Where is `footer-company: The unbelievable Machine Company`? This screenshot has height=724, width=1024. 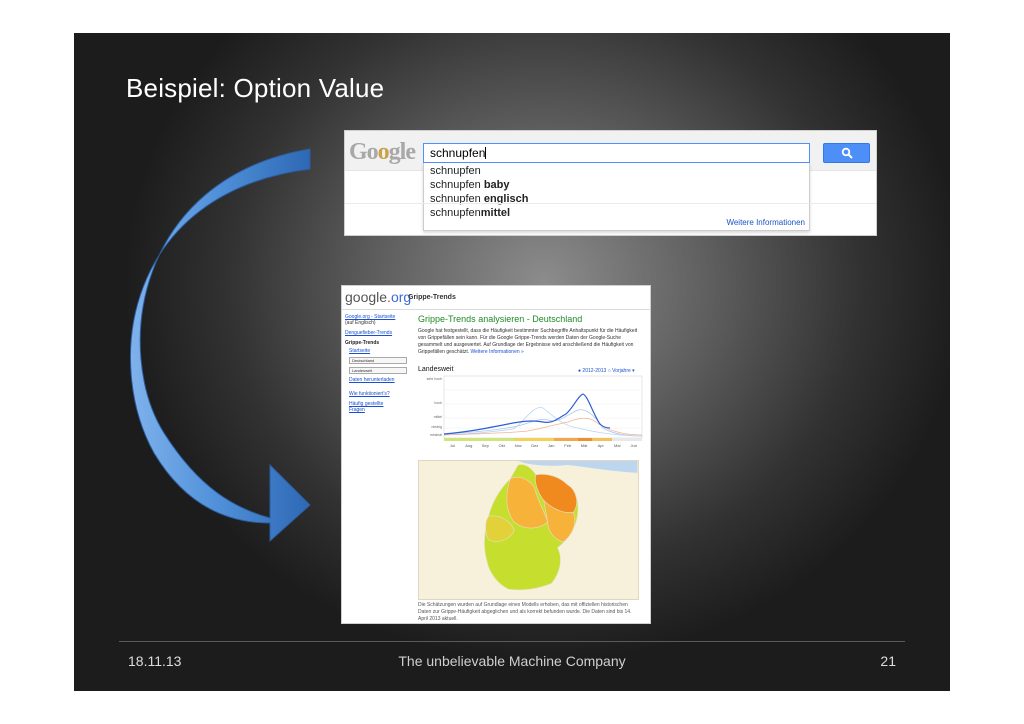
footer-company: The unbelievable Machine Company is located at coordinates (512, 661).